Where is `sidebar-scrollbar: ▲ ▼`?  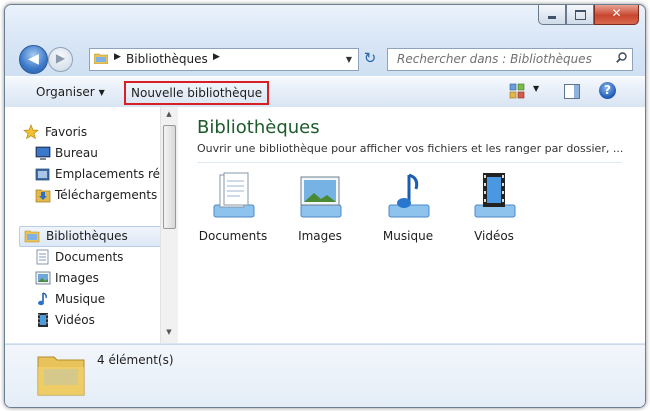 sidebar-scrollbar: ▲ ▼ is located at coordinates (169, 225).